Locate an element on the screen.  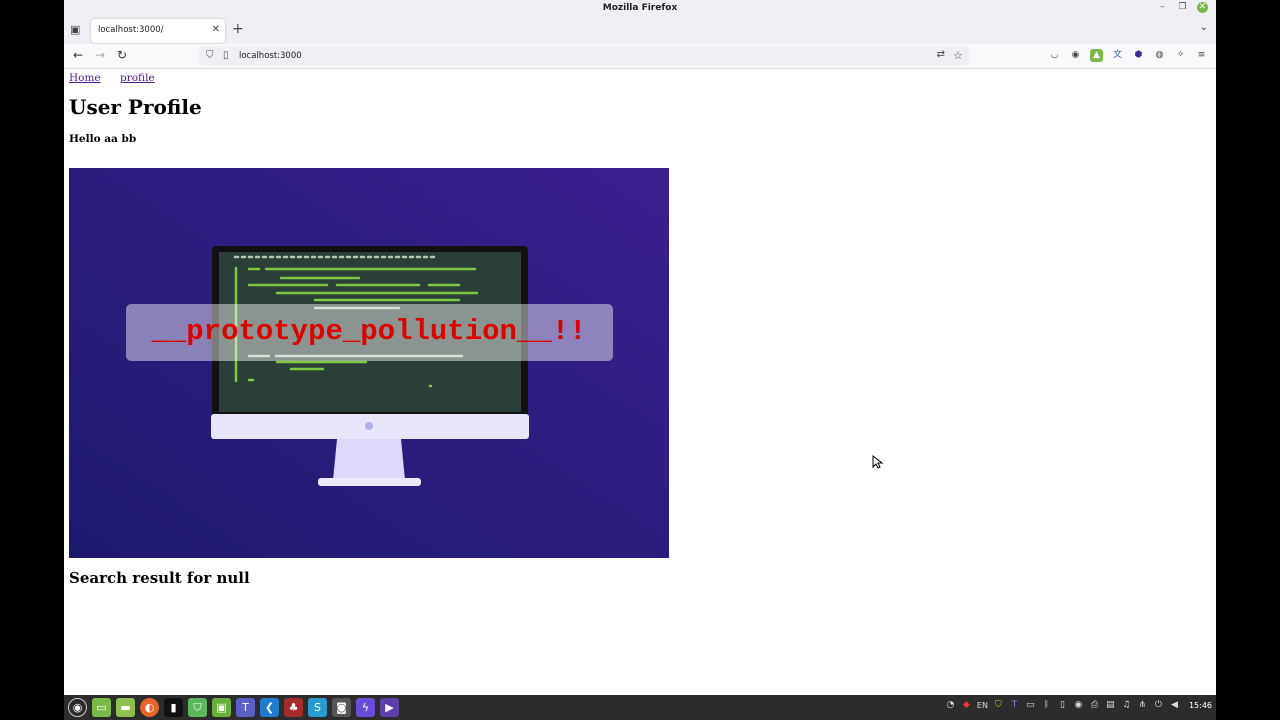
clock: 15:46 is located at coordinates (1200, 705).